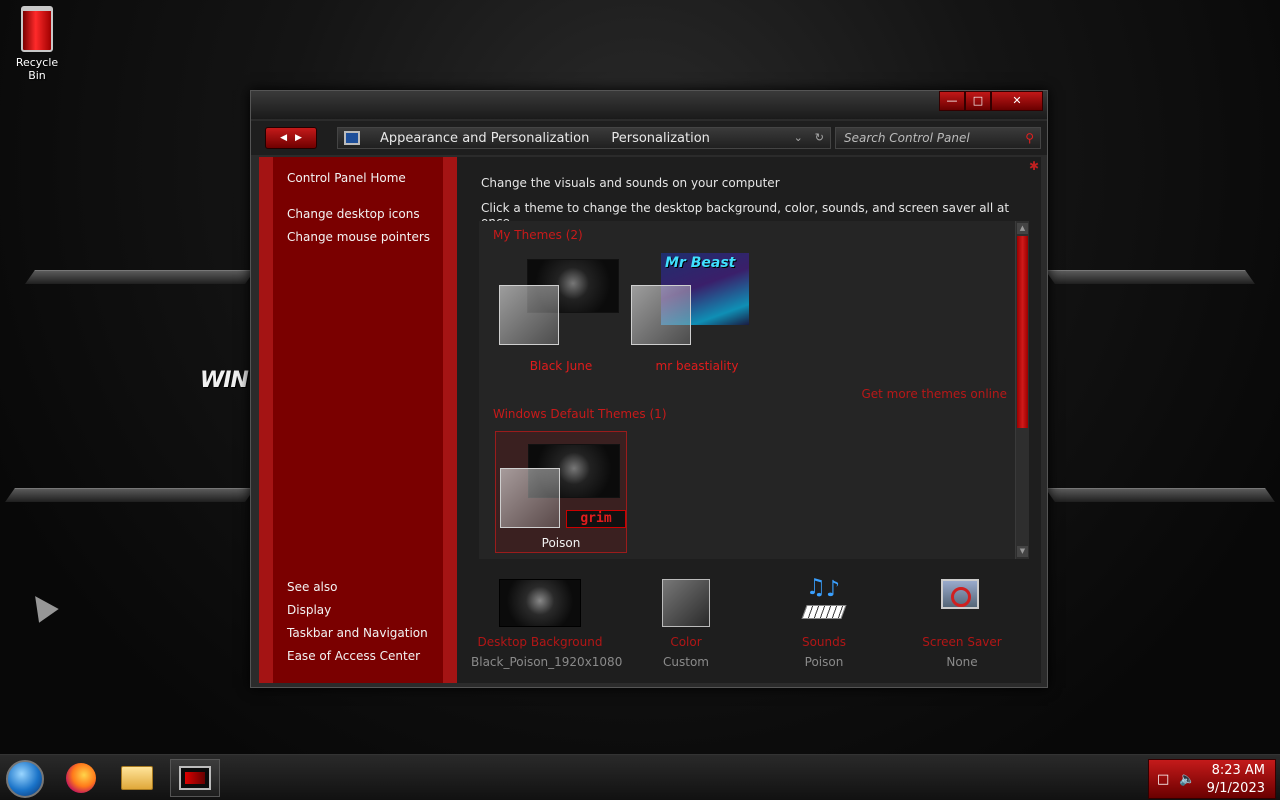 The image size is (1280, 800). Describe the element at coordinates (962, 662) in the screenshot. I see `setting-value: None` at that location.